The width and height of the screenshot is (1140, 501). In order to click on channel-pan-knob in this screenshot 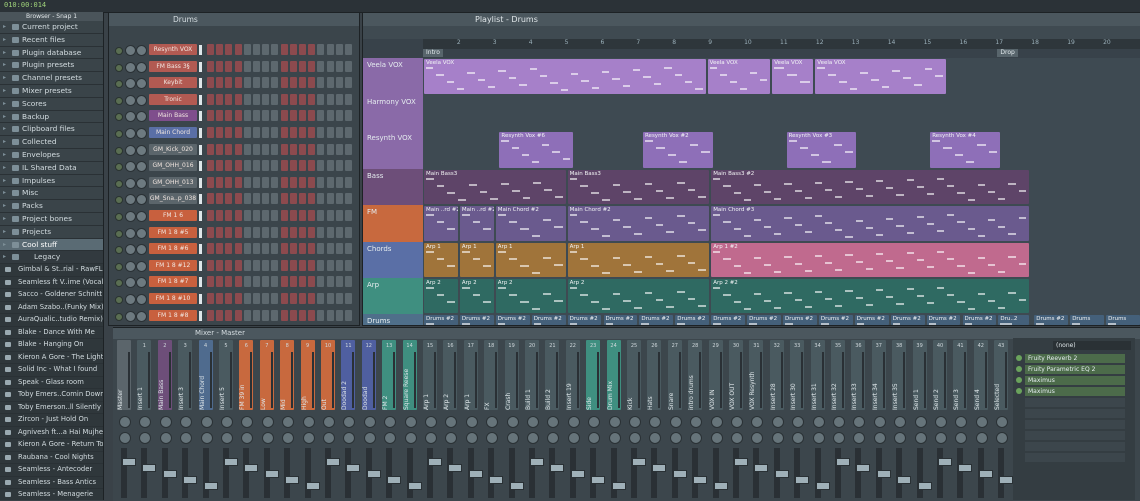, I will do `click(130, 283)`.